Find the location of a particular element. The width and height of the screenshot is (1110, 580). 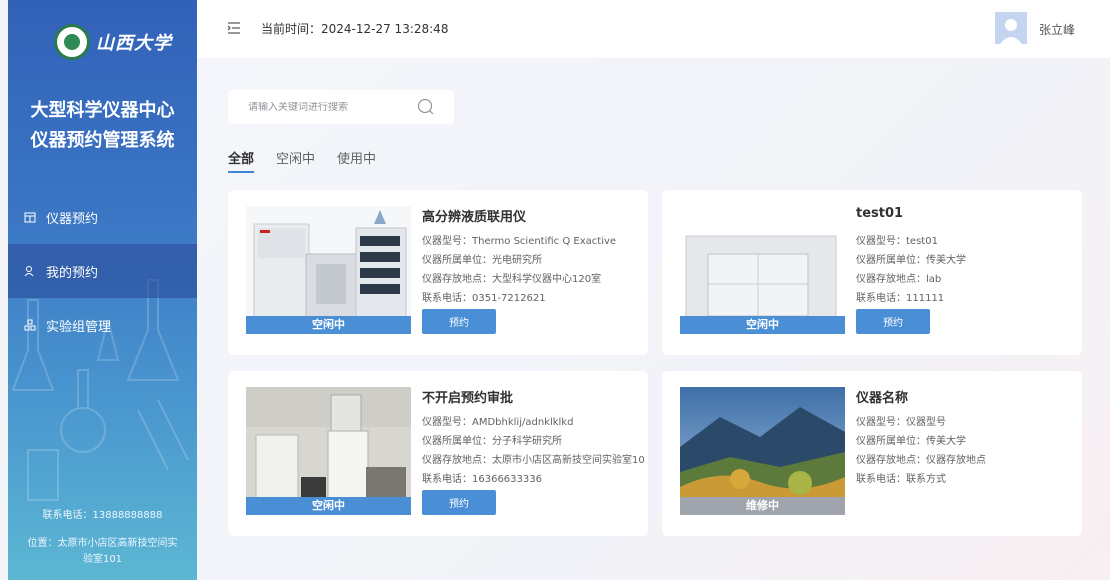

avatar-person-icon is located at coordinates (1011, 28).